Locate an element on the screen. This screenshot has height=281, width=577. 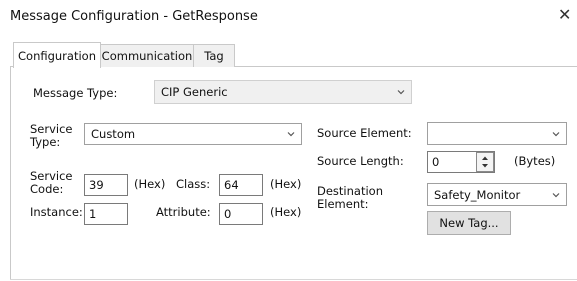
spin-arrows-icon is located at coordinates (485, 162).